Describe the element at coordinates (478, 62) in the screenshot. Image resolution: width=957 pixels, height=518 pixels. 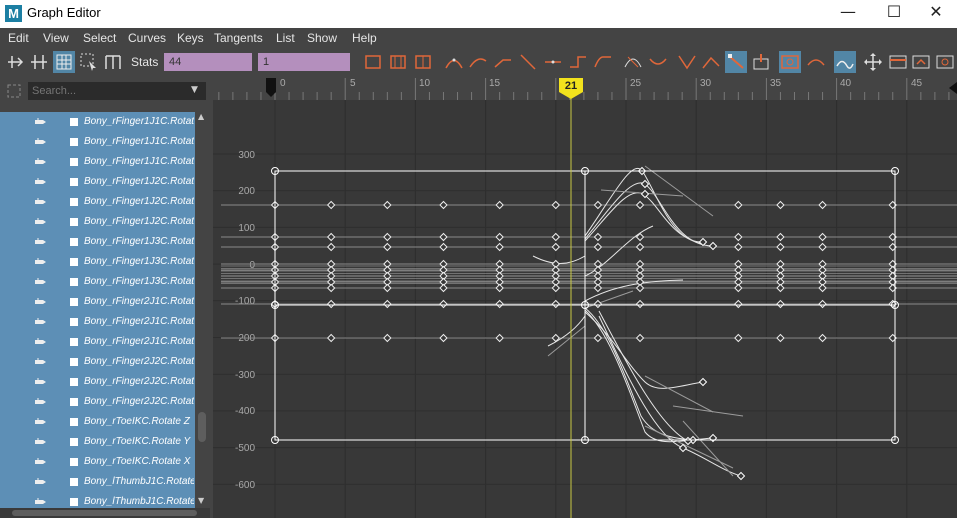
I see `spline-tangent-icon` at that location.